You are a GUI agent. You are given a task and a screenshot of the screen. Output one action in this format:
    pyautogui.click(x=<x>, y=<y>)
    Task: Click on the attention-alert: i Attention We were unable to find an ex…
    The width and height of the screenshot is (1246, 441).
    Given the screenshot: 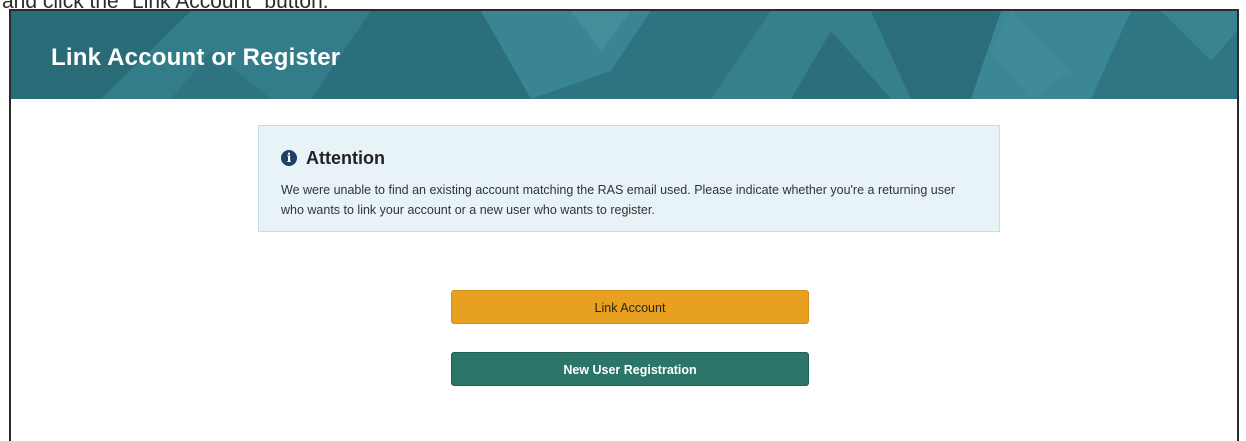 What is the action you would take?
    pyautogui.click(x=629, y=178)
    